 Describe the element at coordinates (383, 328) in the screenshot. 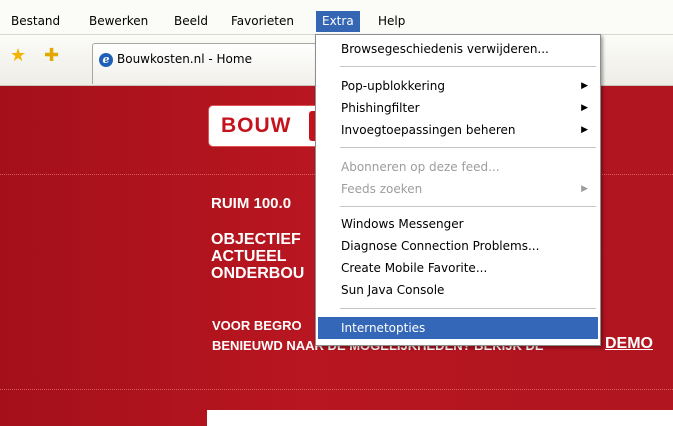

I see `menu-item-label: Internetopties` at that location.